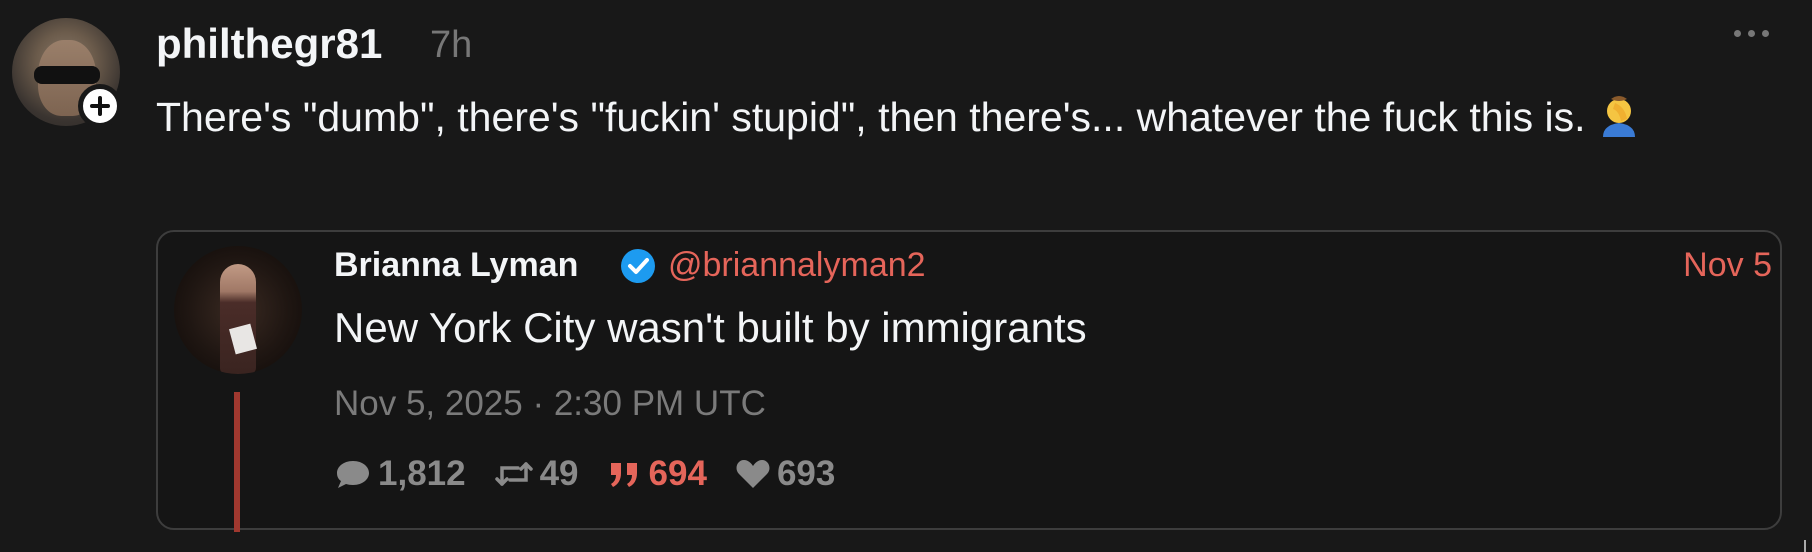 This screenshot has height=552, width=1812. What do you see at coordinates (677, 473) in the screenshot?
I see `quote-count: 694` at bounding box center [677, 473].